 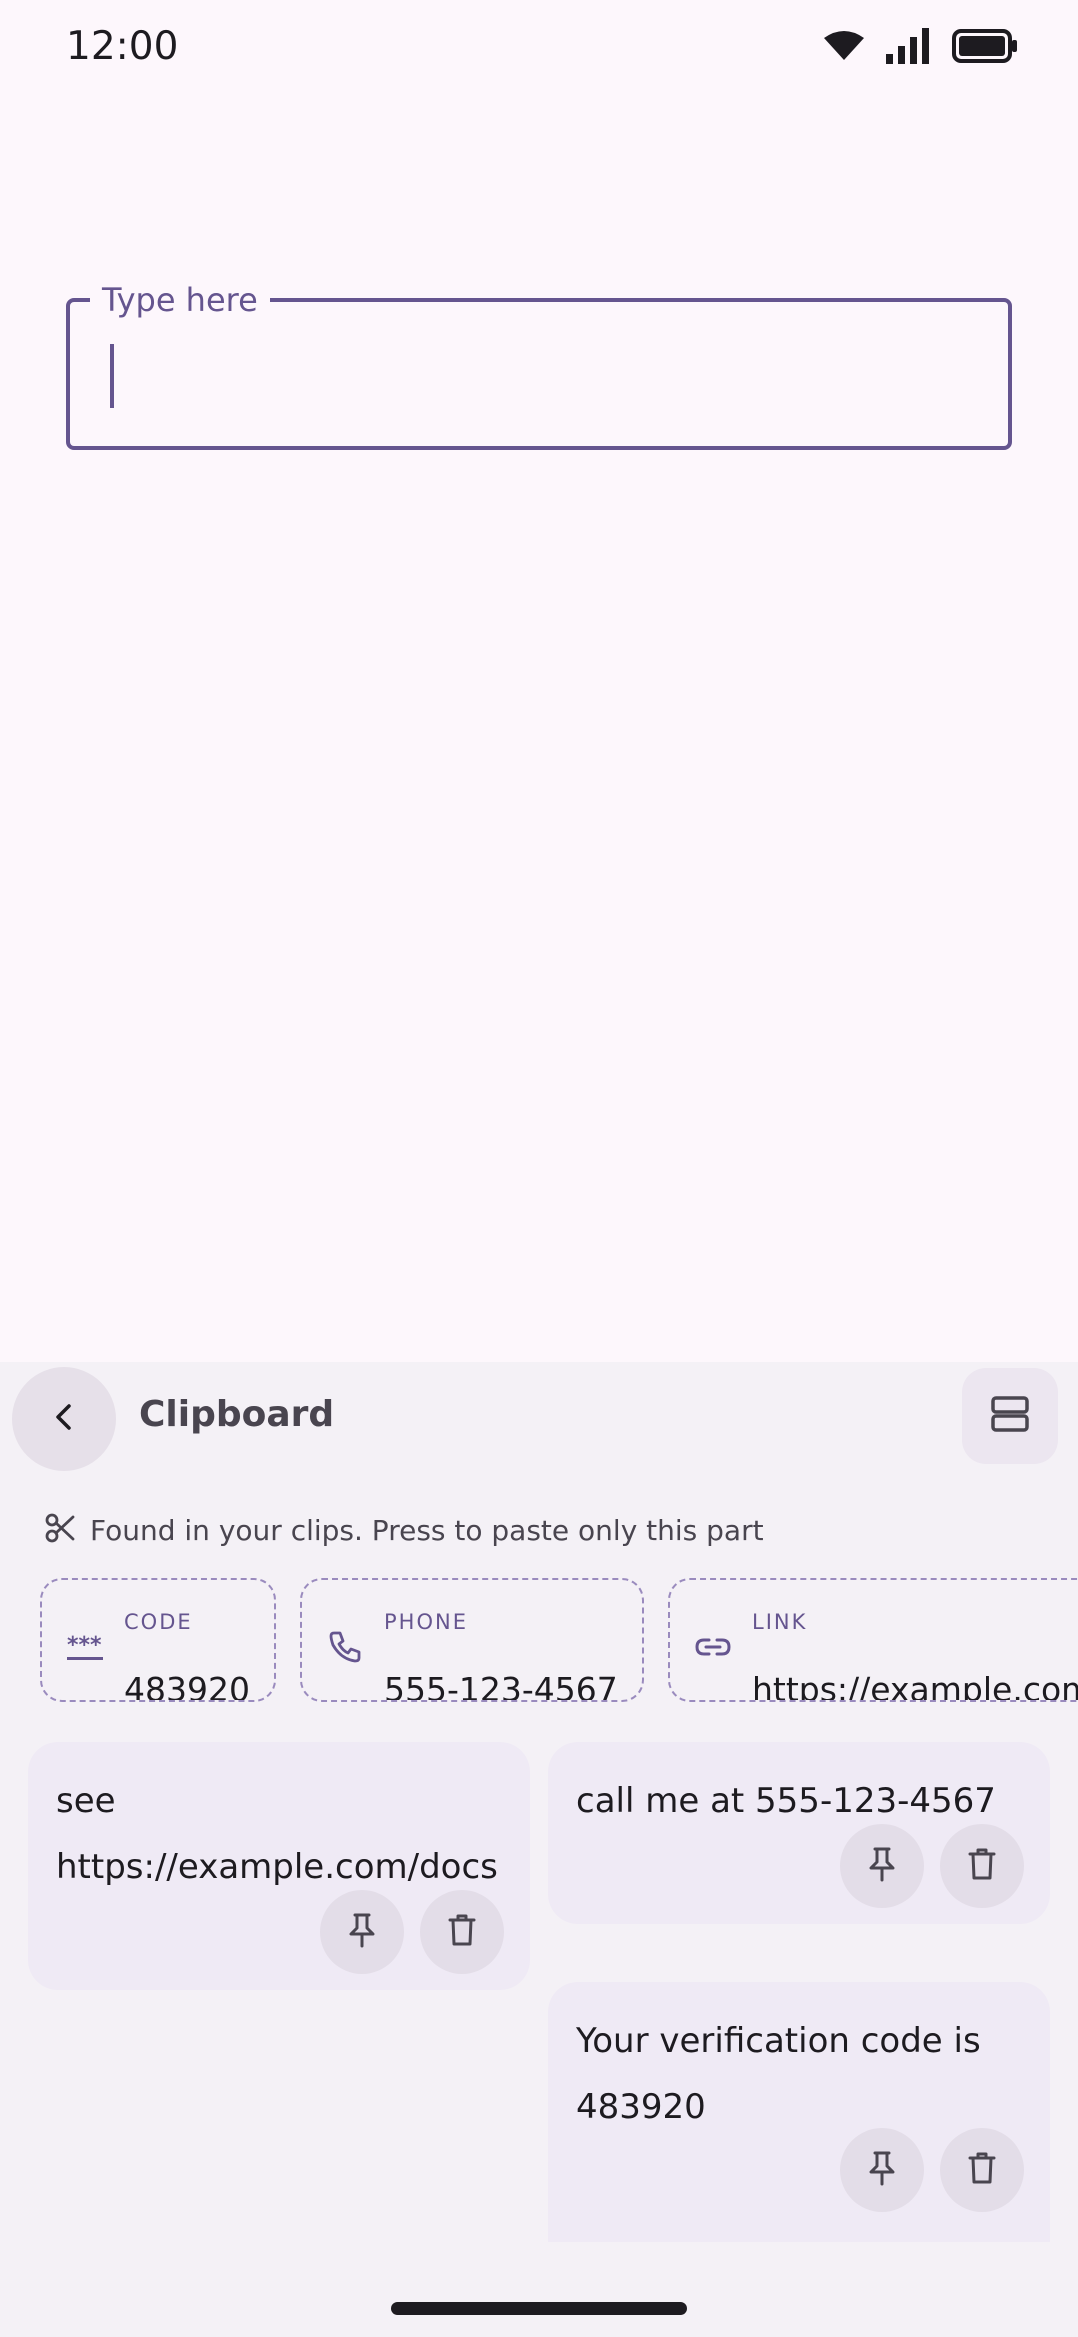 I want to click on chip-code: *** CODE 483920, so click(x=158, y=1640).